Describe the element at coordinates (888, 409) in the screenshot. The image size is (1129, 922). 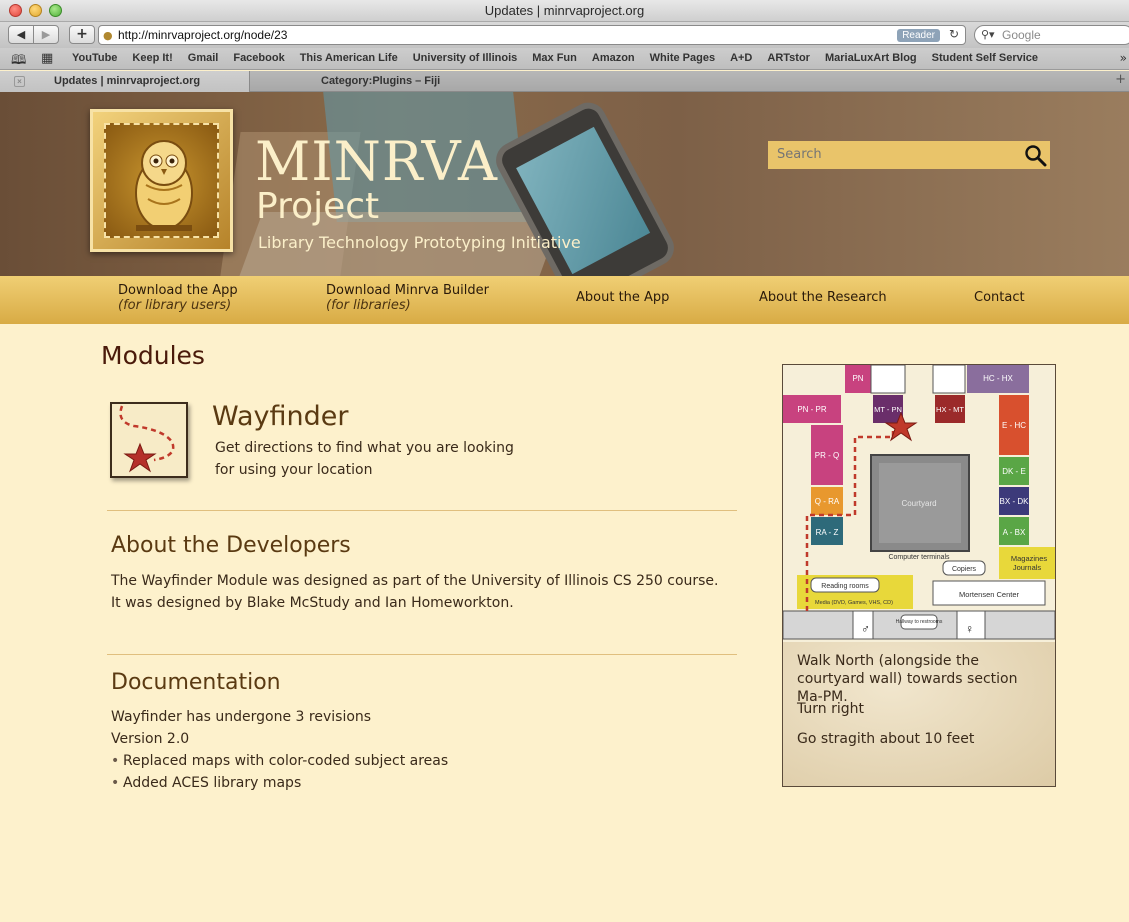
I see `map-section-label: MT - PN` at that location.